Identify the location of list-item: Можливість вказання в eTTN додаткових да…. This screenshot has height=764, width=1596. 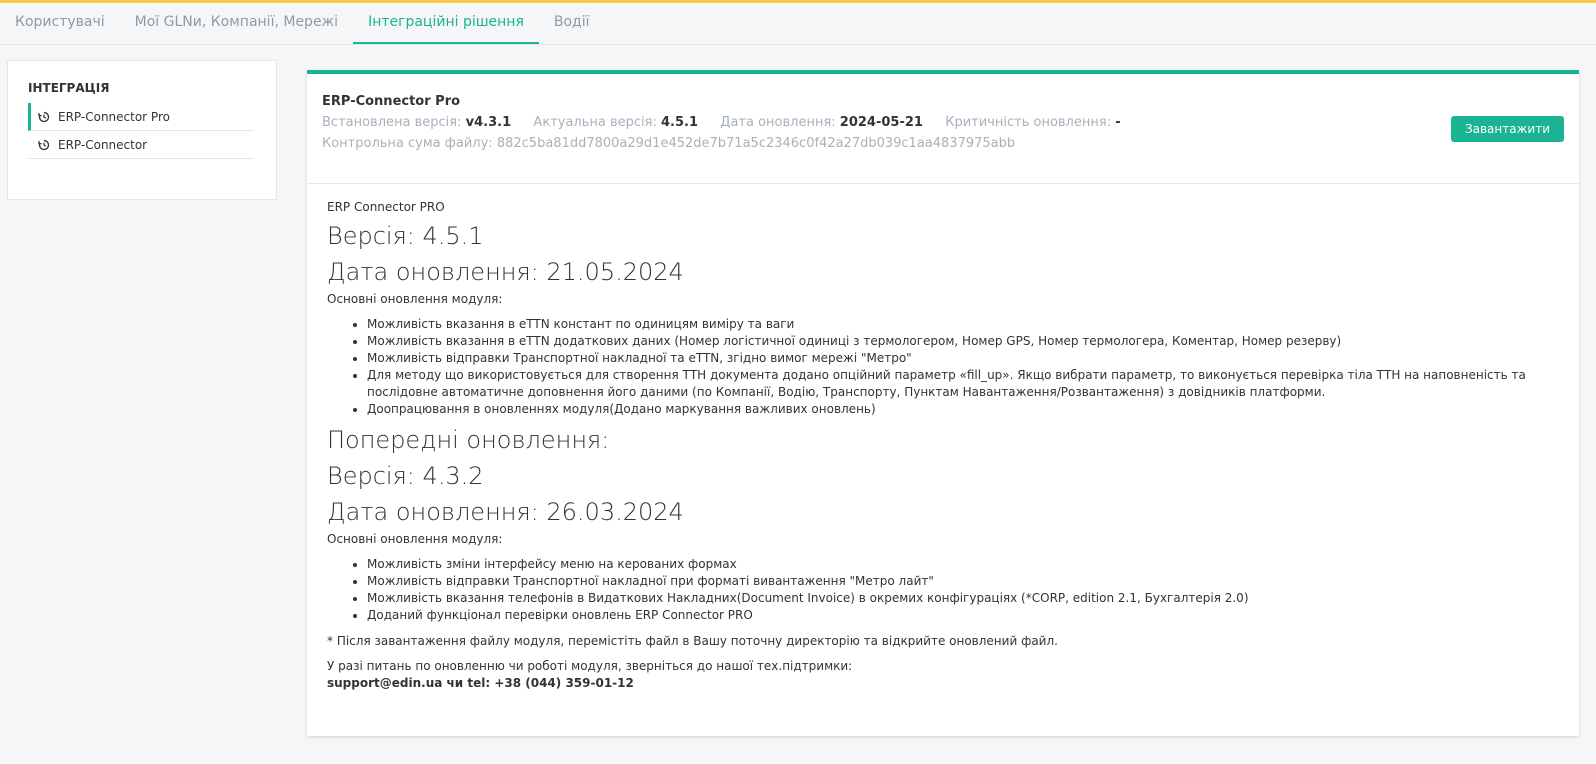
(963, 341).